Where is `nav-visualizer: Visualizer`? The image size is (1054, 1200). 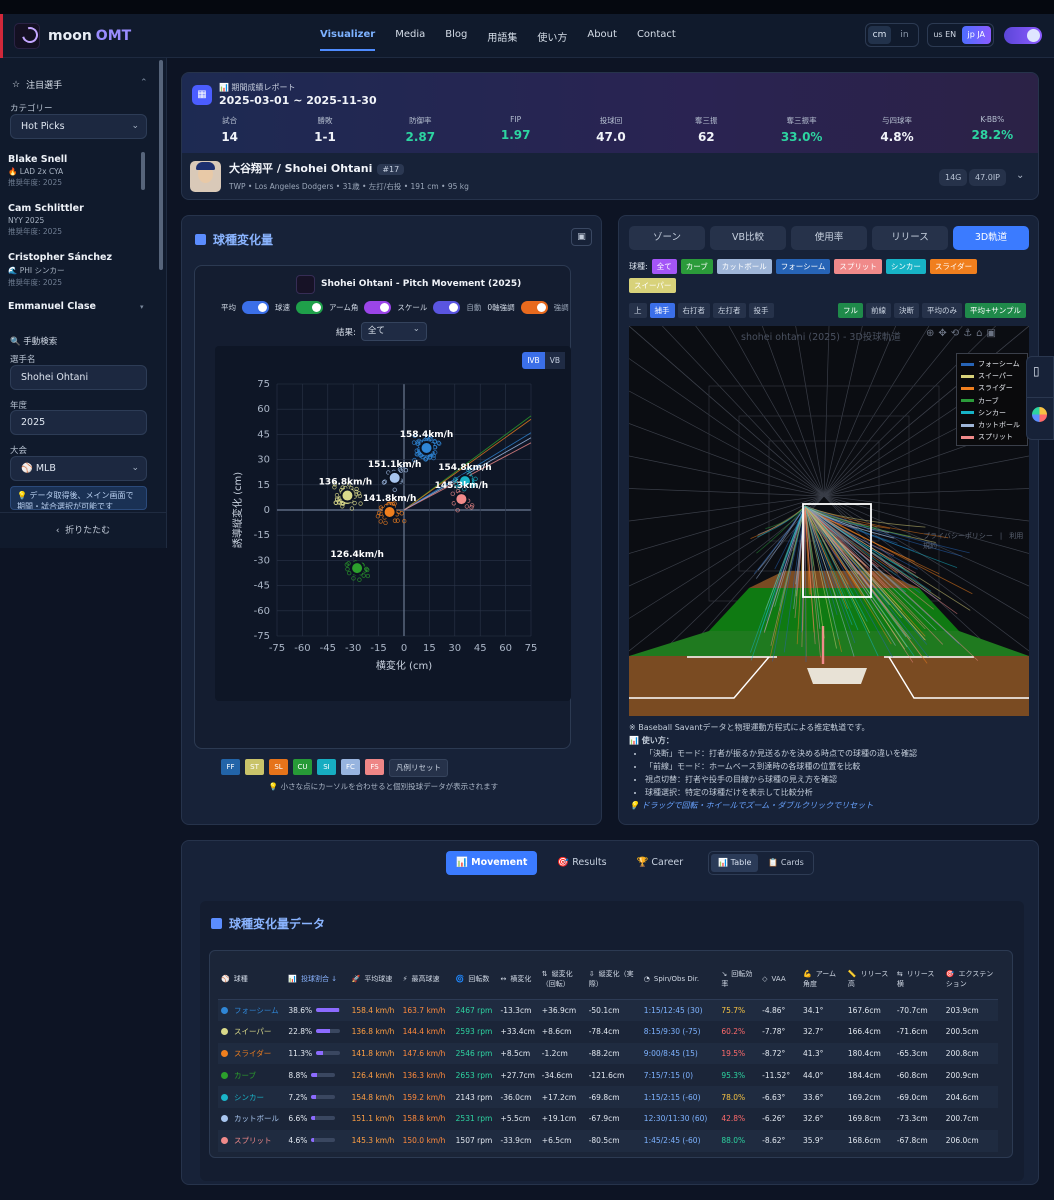
nav-visualizer: Visualizer is located at coordinates (348, 40).